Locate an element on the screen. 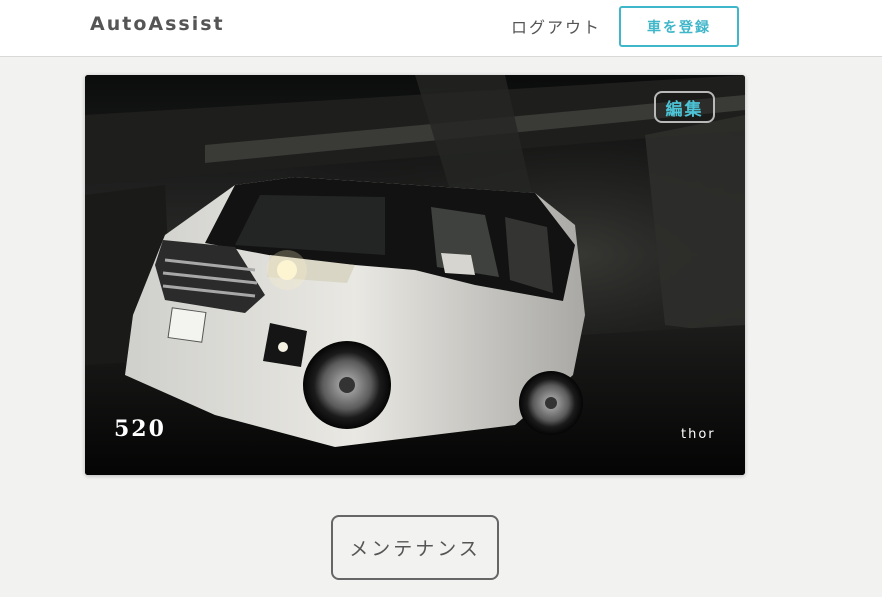 This screenshot has width=882, height=597. edit-button: 編集 is located at coordinates (684, 107).